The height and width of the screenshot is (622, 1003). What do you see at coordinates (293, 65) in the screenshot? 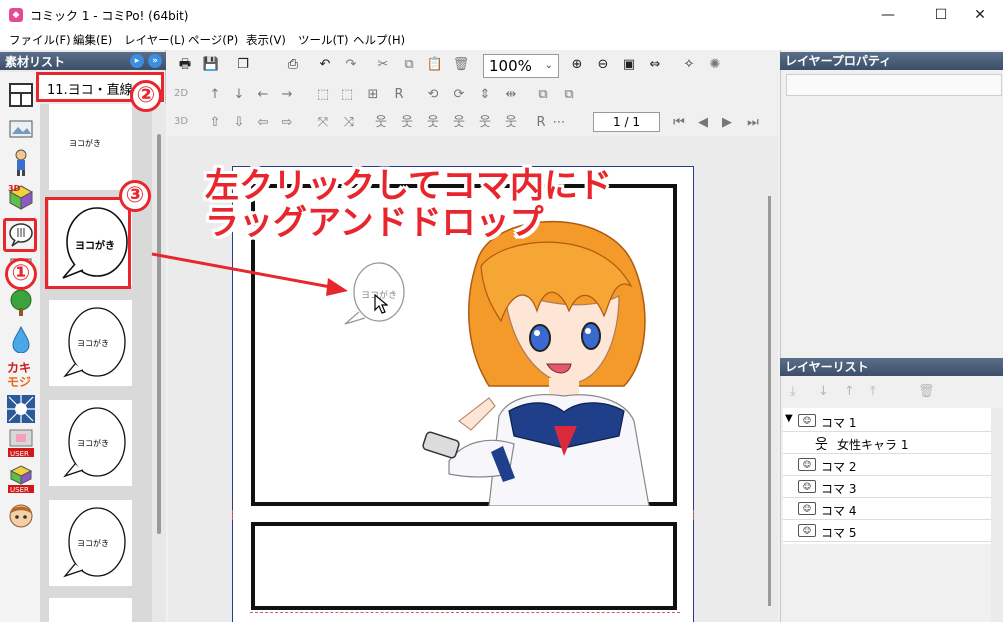
I see `print-icon: ⎙` at bounding box center [293, 65].